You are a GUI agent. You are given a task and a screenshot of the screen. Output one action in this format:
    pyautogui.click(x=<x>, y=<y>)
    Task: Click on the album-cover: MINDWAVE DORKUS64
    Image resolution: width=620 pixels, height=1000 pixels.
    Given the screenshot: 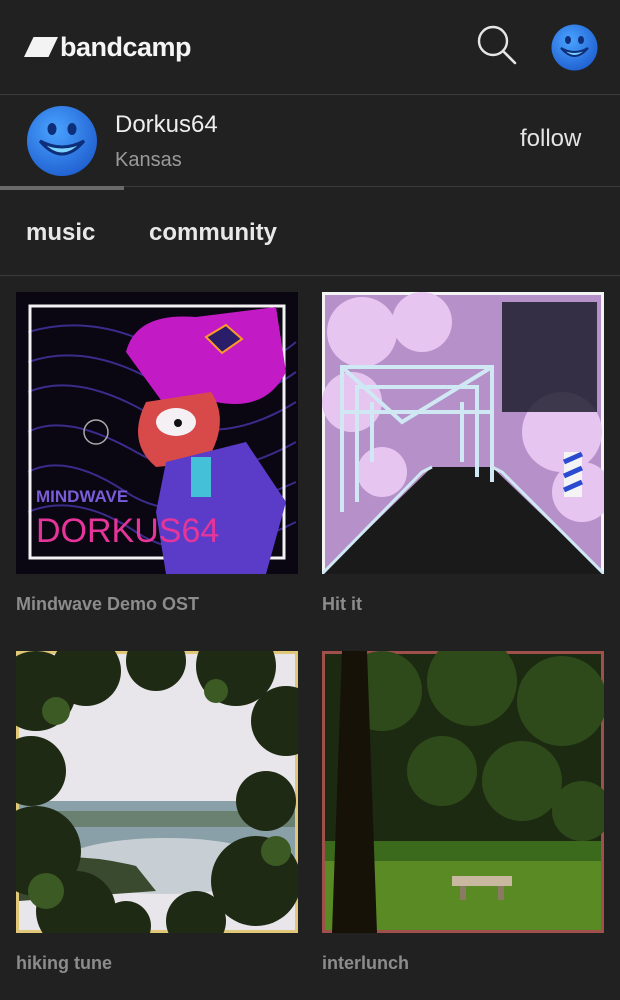 What is the action you would take?
    pyautogui.click(x=157, y=433)
    